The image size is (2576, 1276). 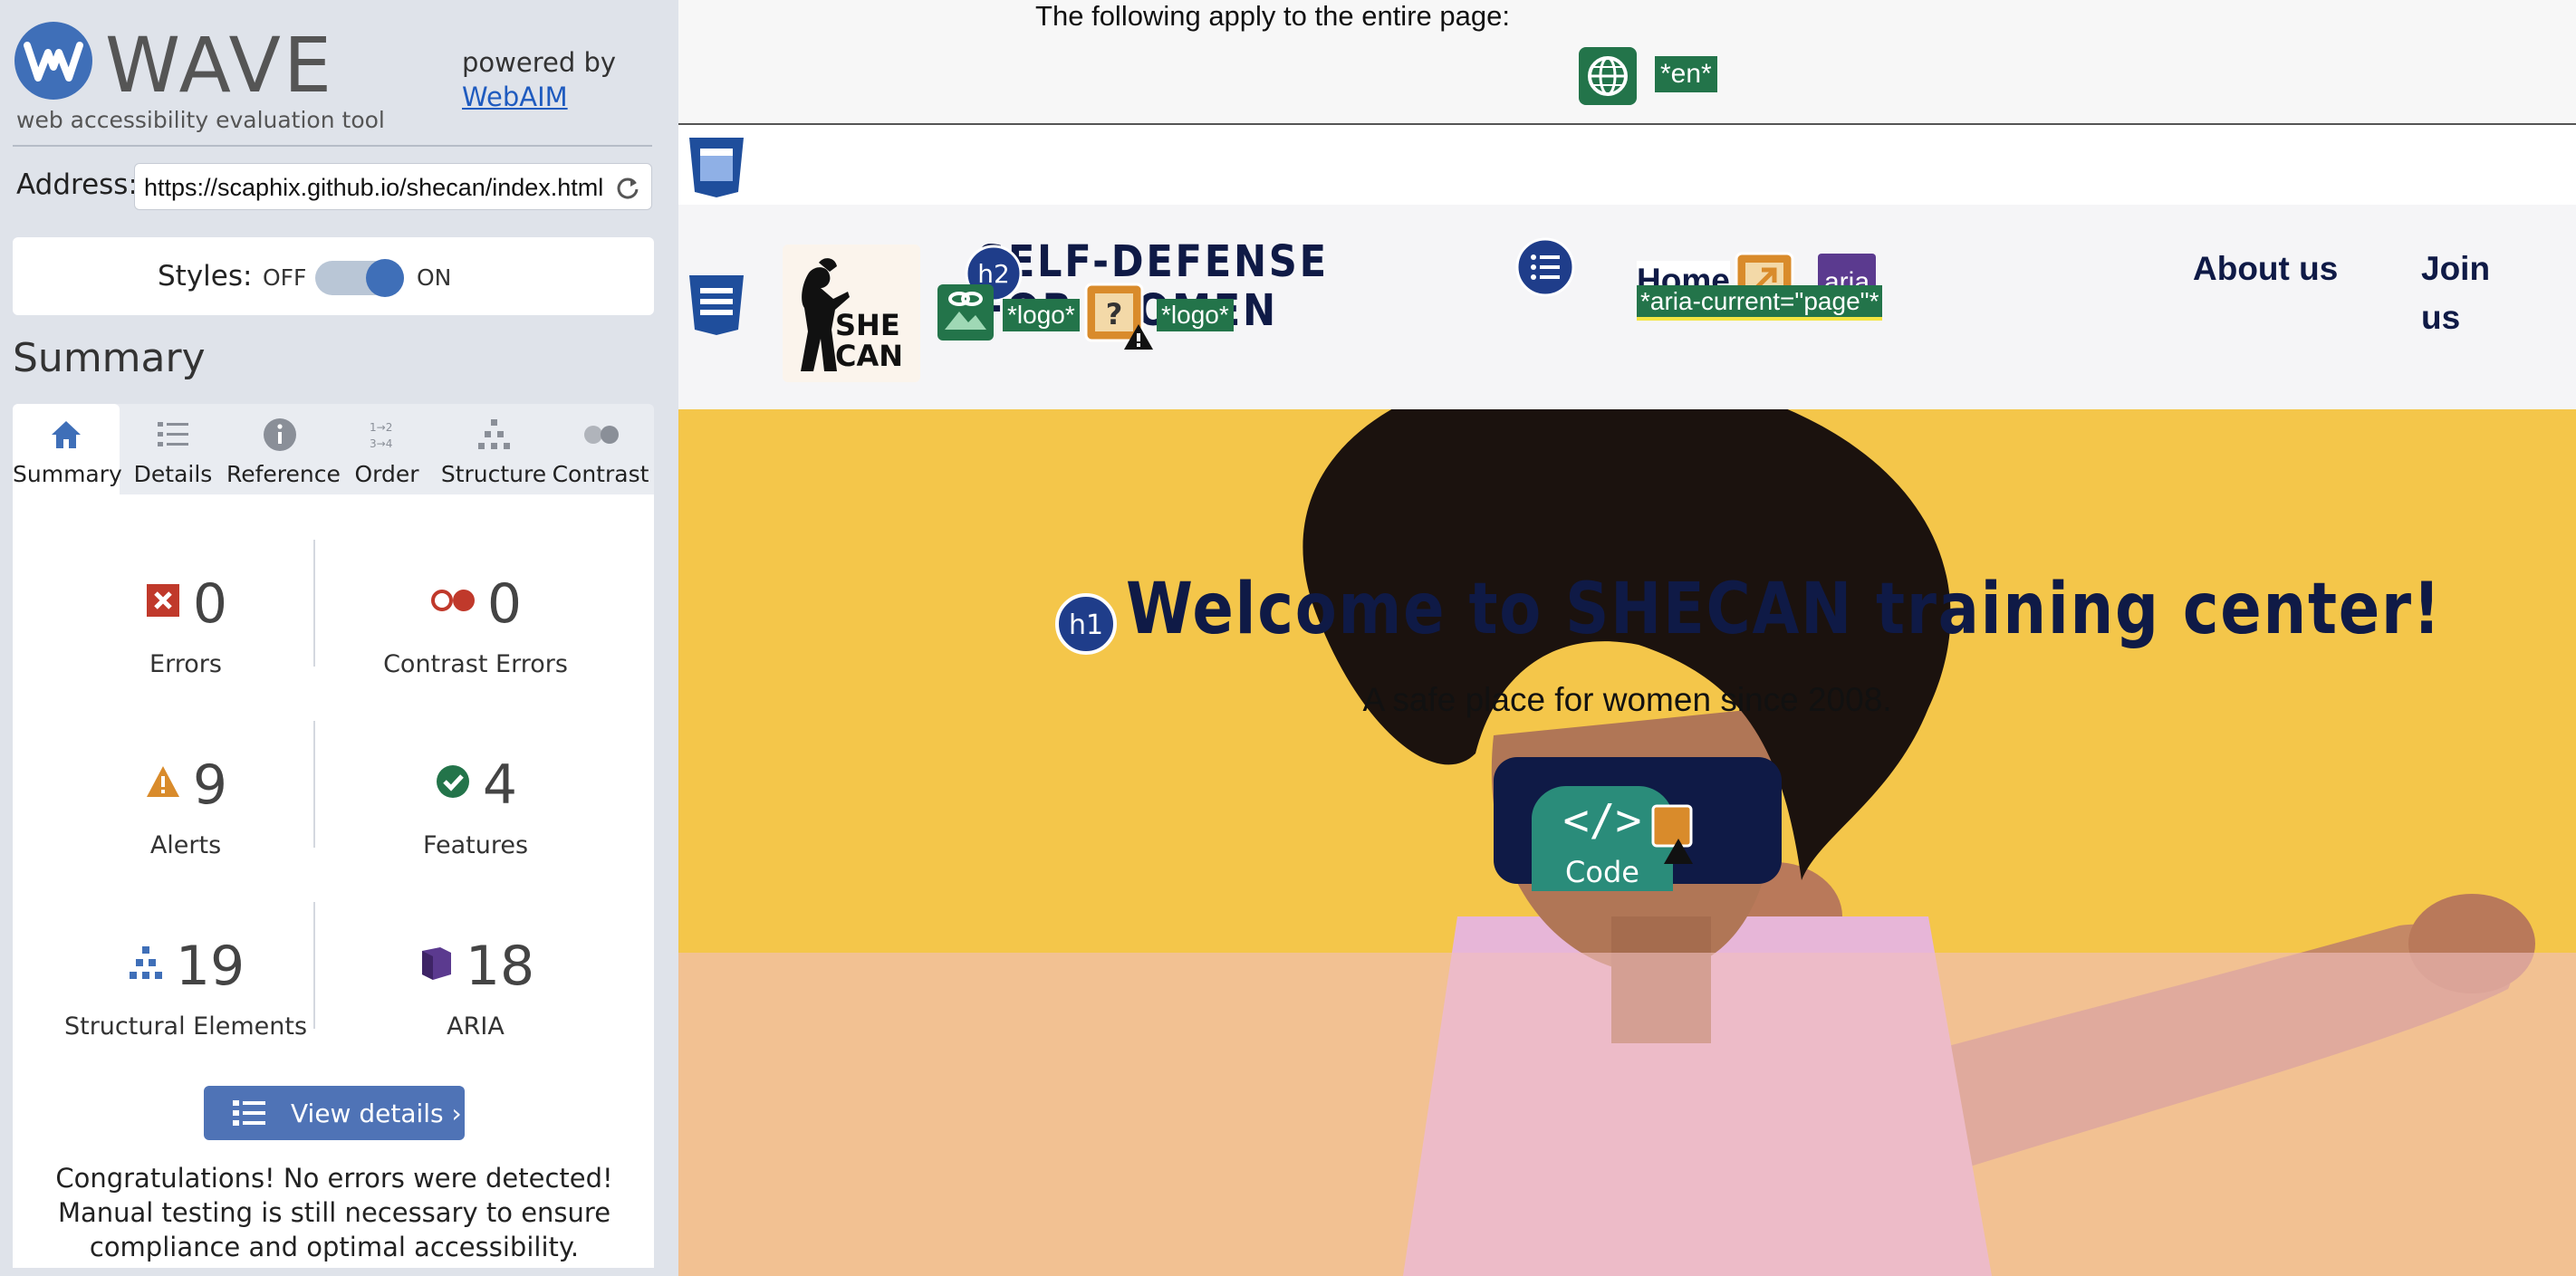 What do you see at coordinates (280, 434) in the screenshot?
I see `info-icon` at bounding box center [280, 434].